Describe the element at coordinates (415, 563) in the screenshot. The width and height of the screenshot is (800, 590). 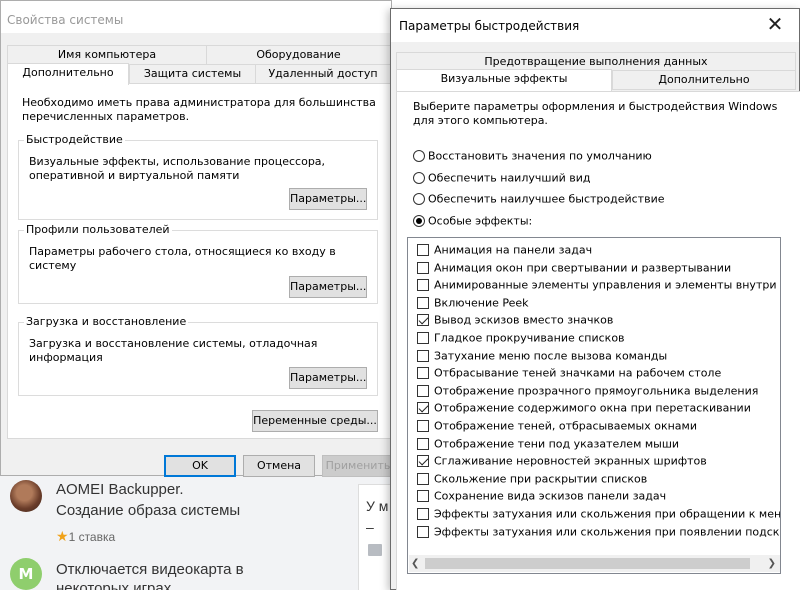
I see `scroll-left-icon: ❮` at that location.